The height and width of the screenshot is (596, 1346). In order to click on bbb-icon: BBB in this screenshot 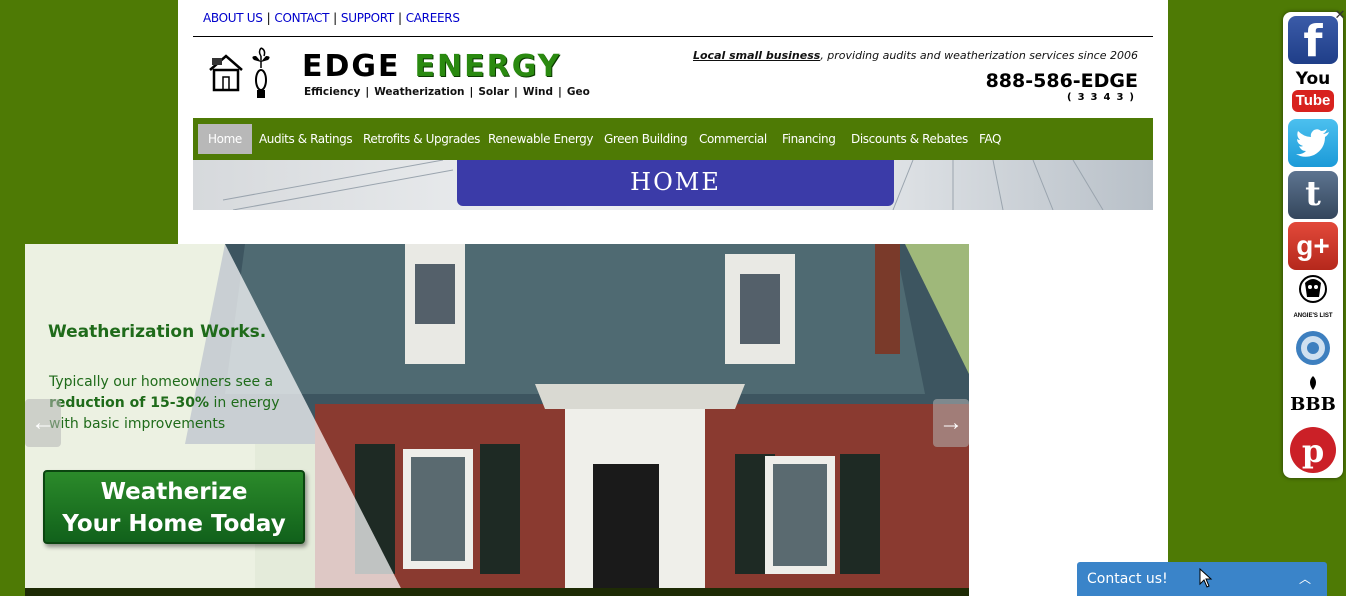, I will do `click(1313, 398)`.